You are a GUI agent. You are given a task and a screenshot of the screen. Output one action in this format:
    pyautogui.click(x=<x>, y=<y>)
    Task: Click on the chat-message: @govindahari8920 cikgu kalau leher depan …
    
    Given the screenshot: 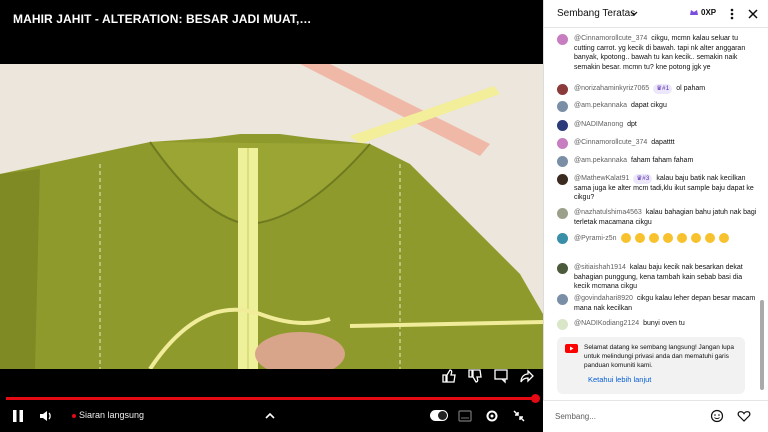 What is the action you would take?
    pyautogui.click(x=657, y=303)
    